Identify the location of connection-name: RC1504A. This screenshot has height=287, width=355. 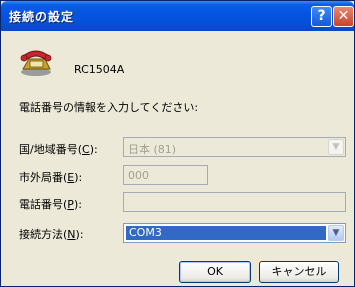
(99, 69).